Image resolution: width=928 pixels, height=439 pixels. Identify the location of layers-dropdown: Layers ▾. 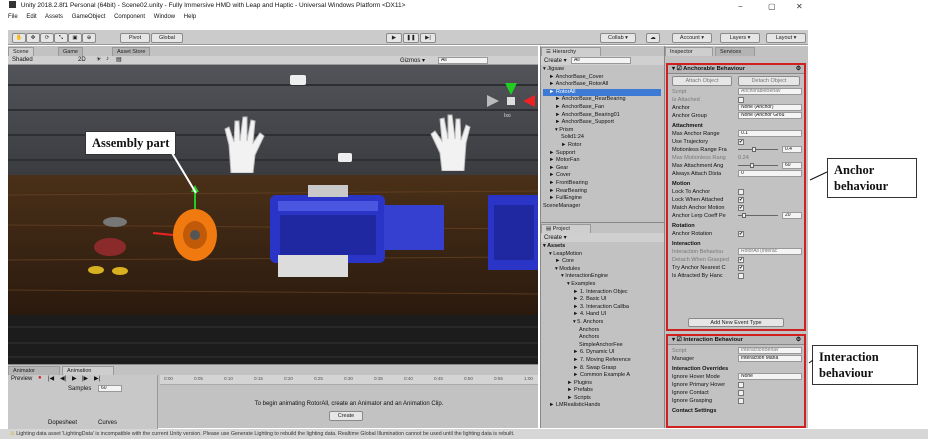
(740, 38).